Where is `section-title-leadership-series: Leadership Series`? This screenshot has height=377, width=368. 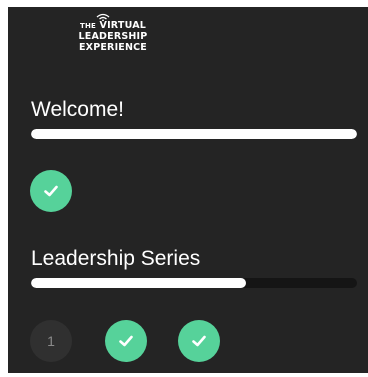 section-title-leadership-series: Leadership Series is located at coordinates (116, 258).